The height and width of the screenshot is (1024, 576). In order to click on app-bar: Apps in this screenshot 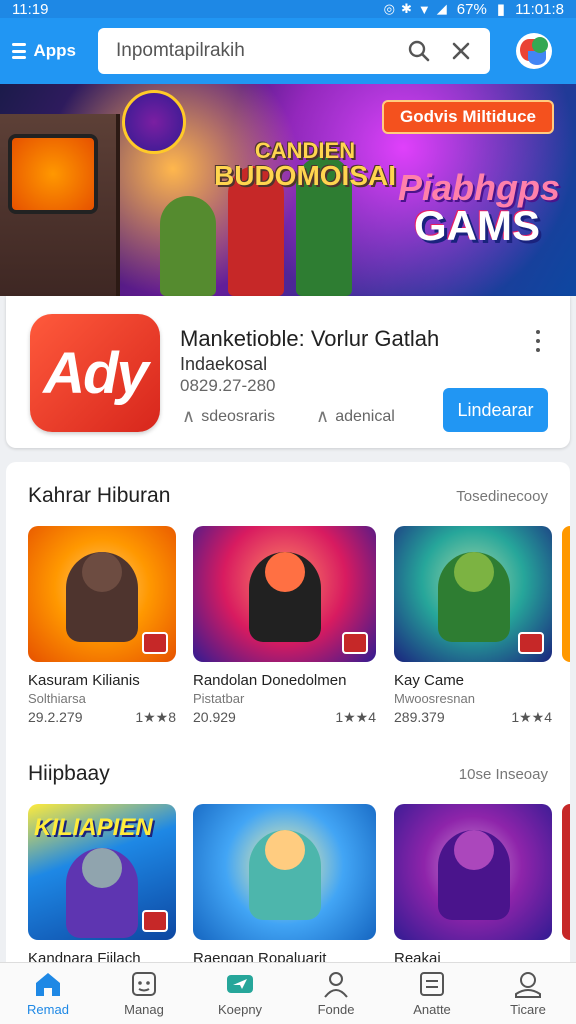, I will do `click(288, 51)`.